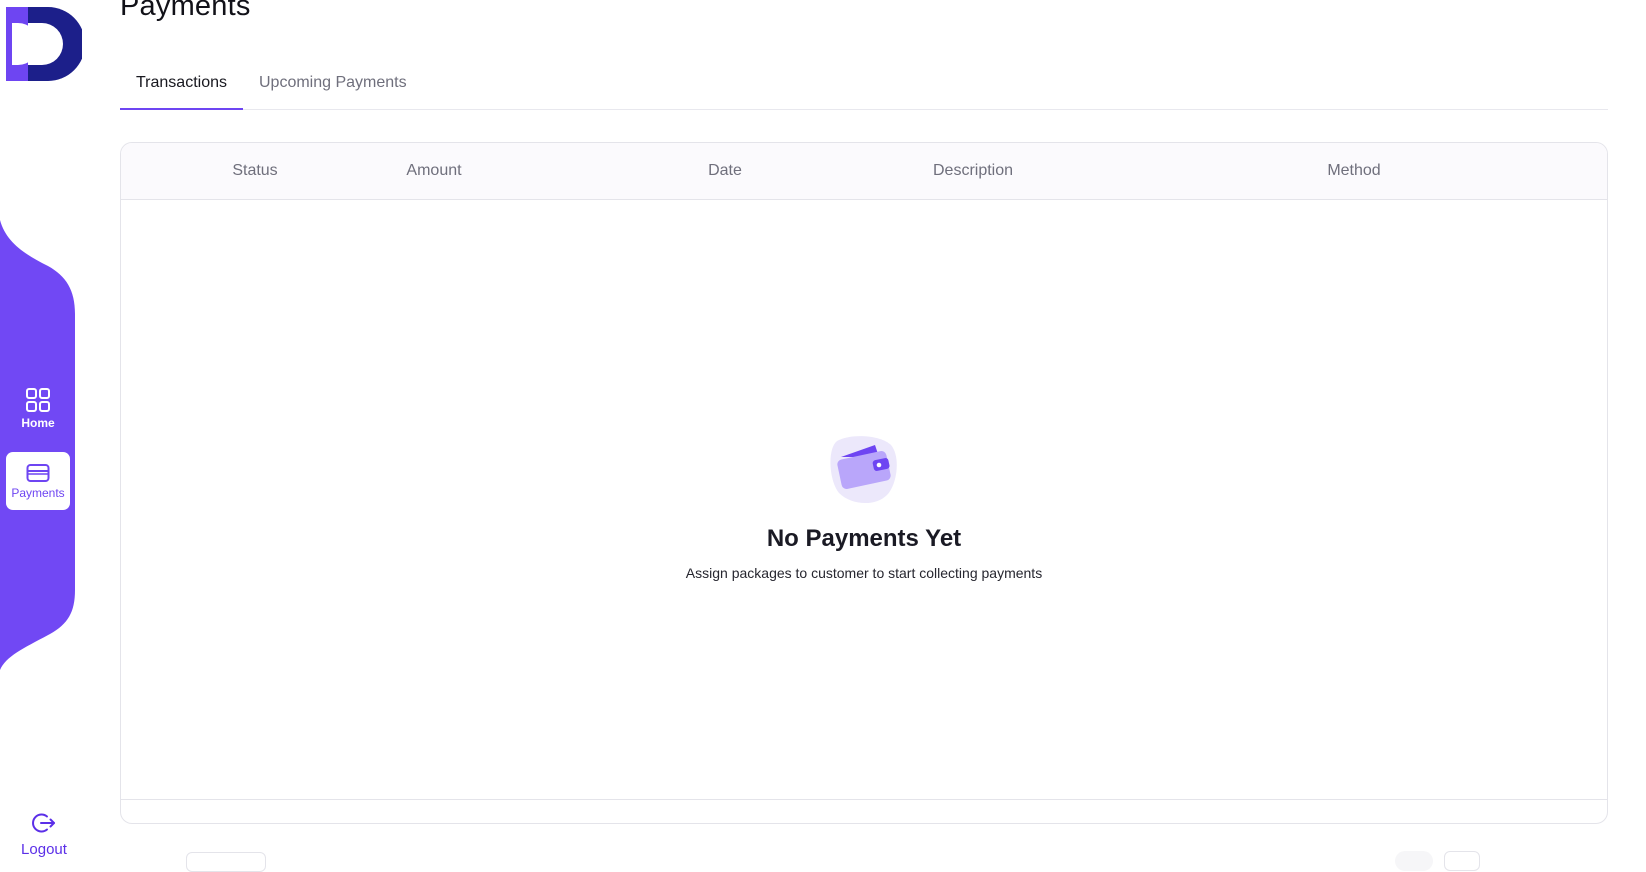 The height and width of the screenshot is (872, 1646). I want to click on table-header: Status Amount Date Description Method, so click(864, 171).